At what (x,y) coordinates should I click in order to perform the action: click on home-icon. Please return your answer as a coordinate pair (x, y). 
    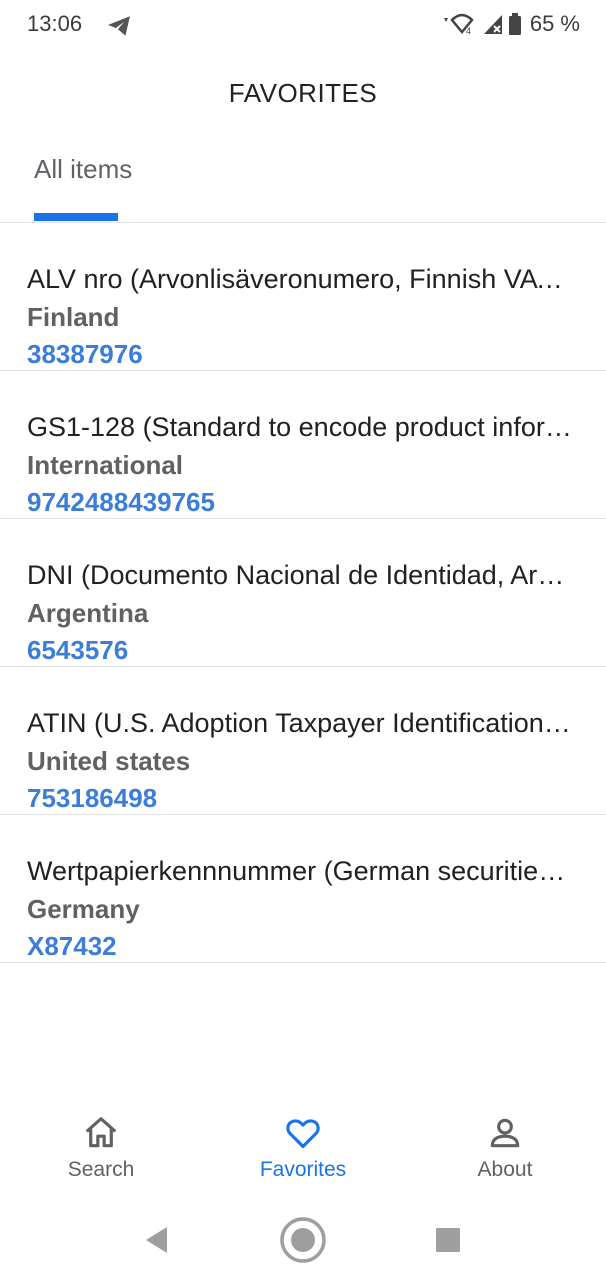
    Looking at the image, I should click on (101, 1132).